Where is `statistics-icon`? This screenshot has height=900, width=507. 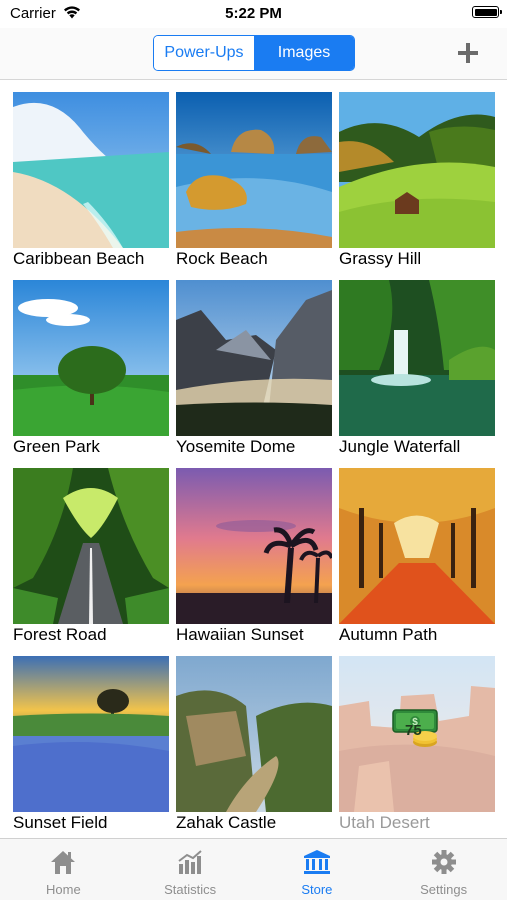 statistics-icon is located at coordinates (190, 862).